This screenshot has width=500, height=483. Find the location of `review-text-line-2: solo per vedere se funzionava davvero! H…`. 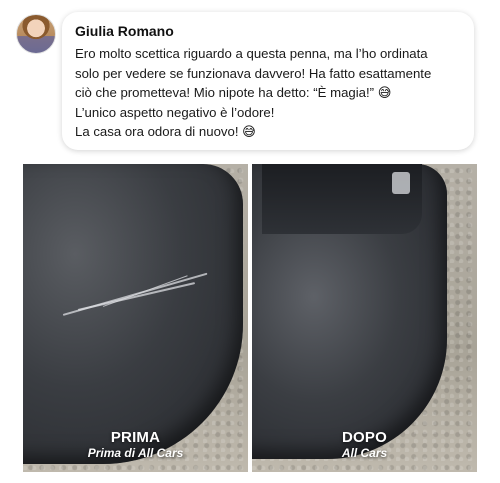

review-text-line-2: solo per vedere se funzionava davvero! H… is located at coordinates (253, 73).